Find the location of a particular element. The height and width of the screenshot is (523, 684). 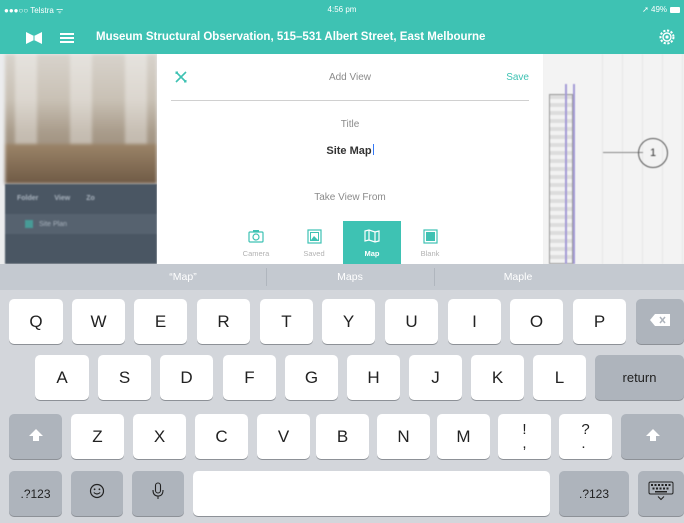

clock: 4:56 pm is located at coordinates (342, 9).